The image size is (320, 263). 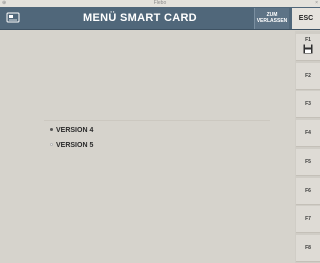 I want to click on window-title: Flebo, so click(x=160, y=3).